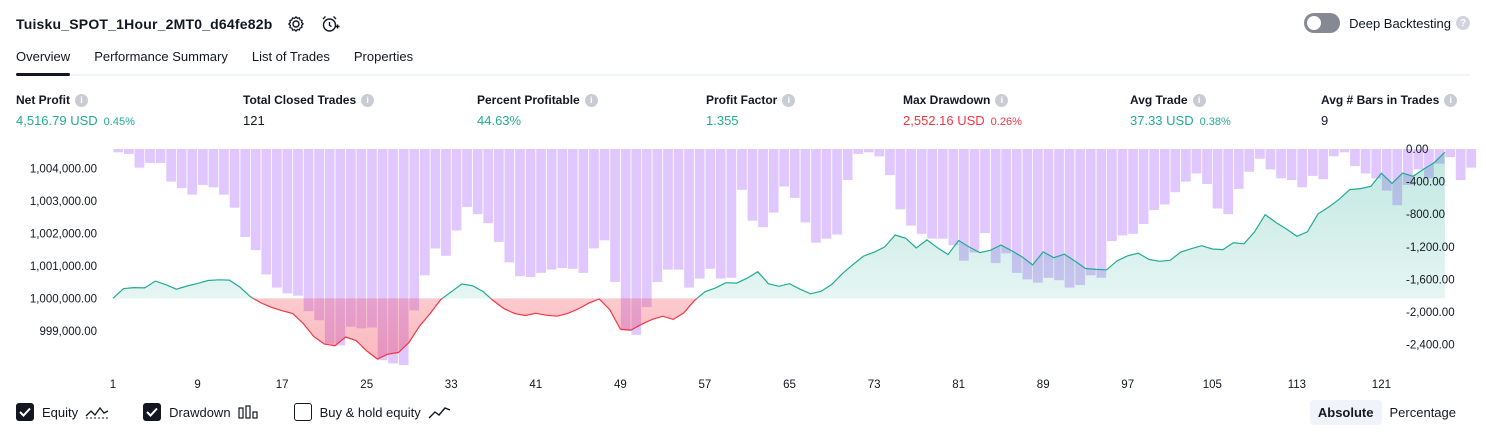 The width and height of the screenshot is (1486, 438). What do you see at coordinates (1463, 23) in the screenshot?
I see `help-icon: ?` at bounding box center [1463, 23].